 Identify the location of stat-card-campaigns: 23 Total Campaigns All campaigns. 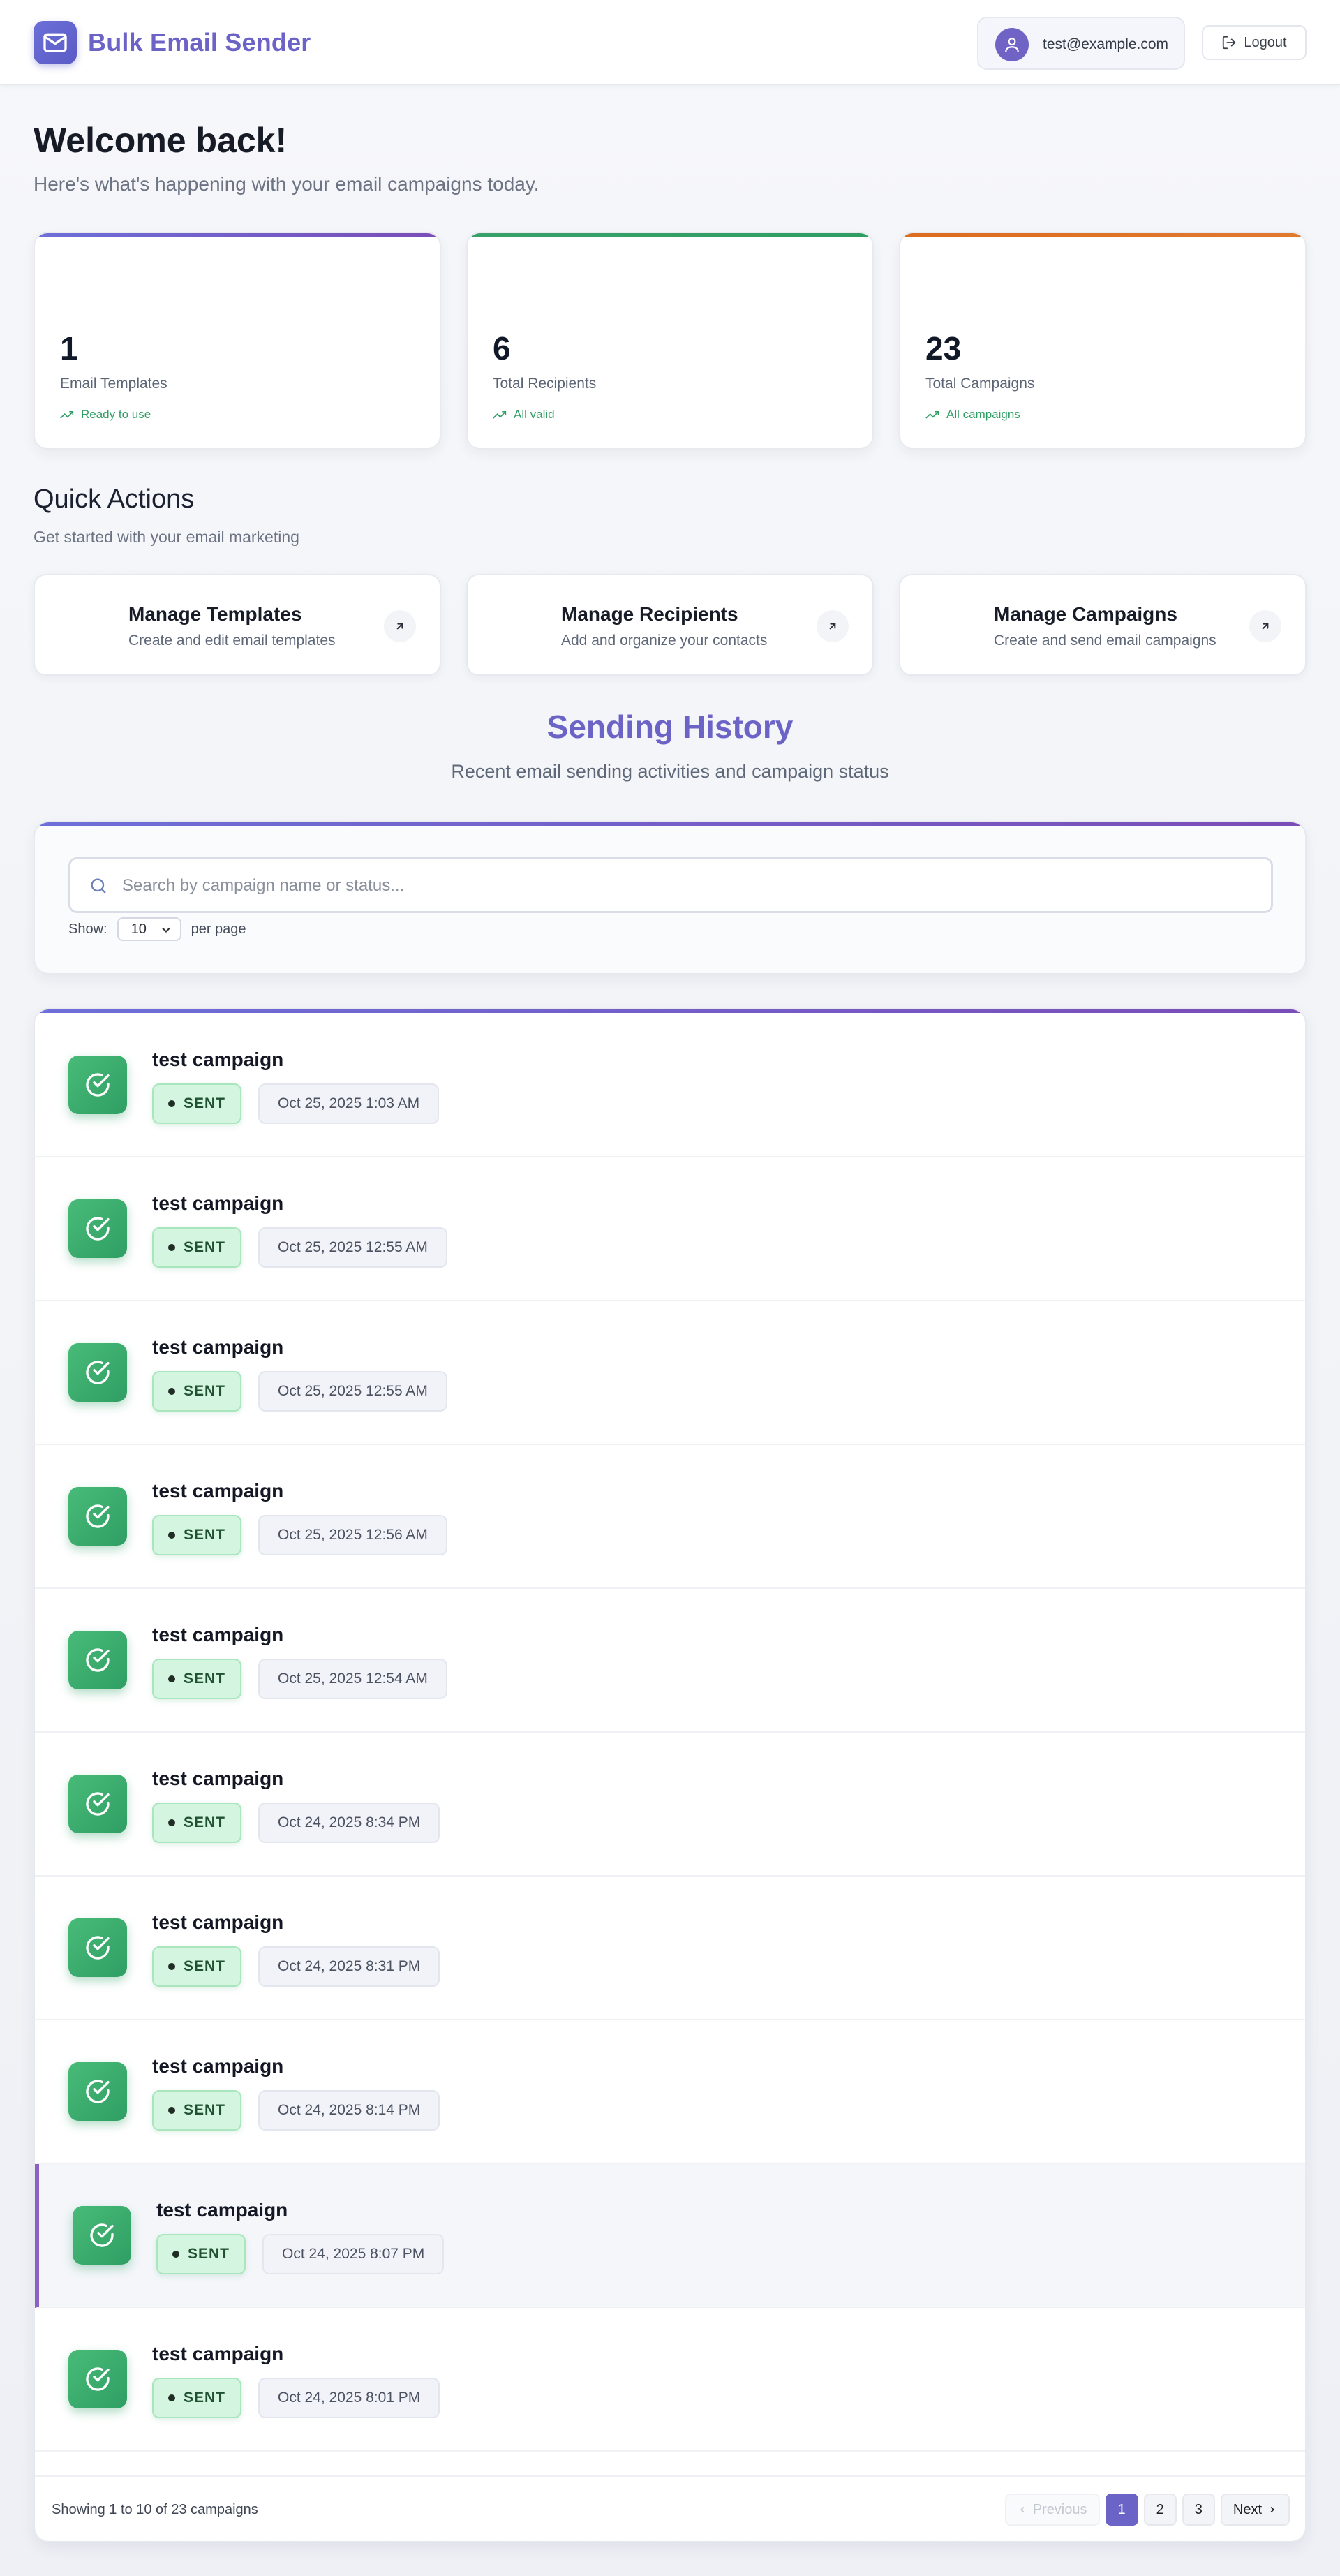
(1102, 341).